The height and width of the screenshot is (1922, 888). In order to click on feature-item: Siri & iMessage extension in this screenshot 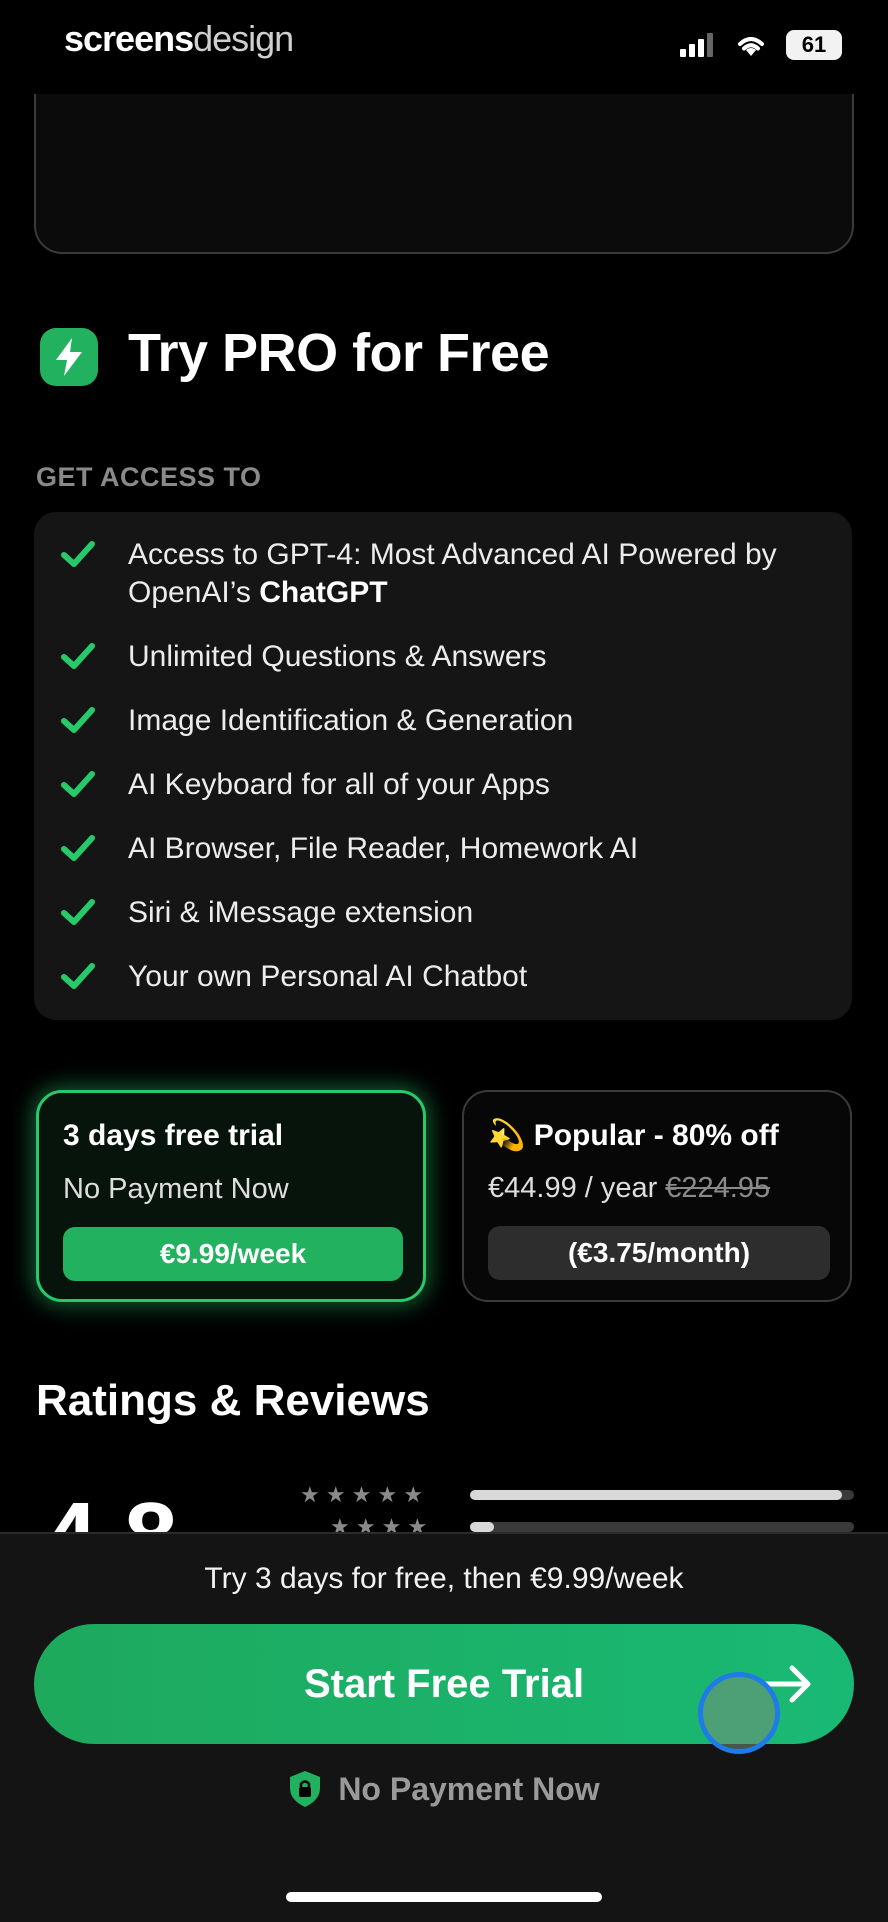, I will do `click(449, 913)`.